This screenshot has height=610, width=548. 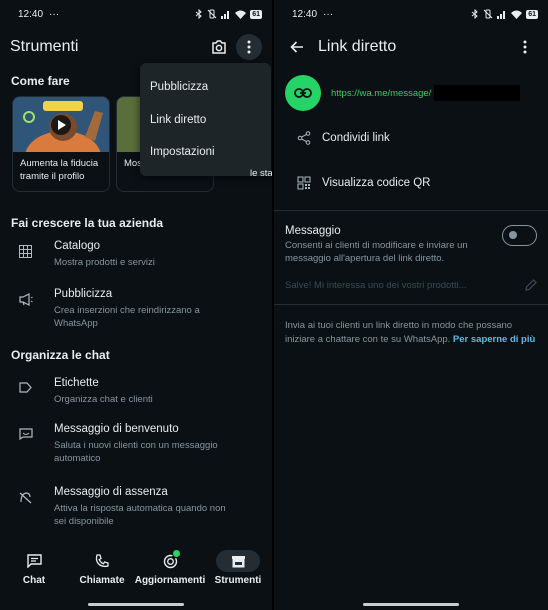 I want to click on message-toggle, so click(x=519, y=235).